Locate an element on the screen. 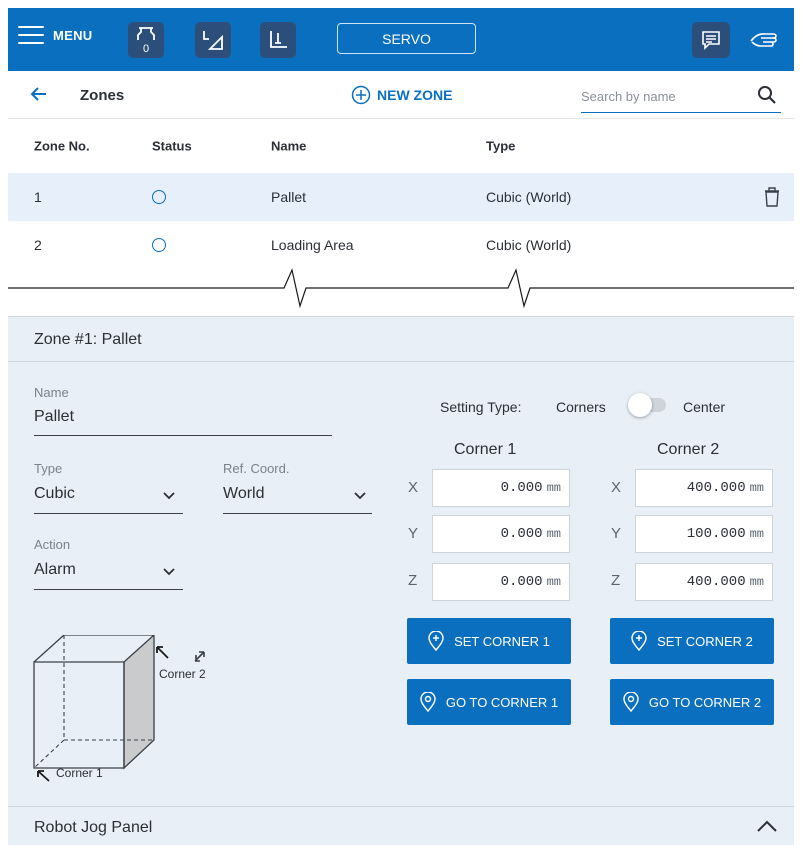 The height and width of the screenshot is (845, 802). corner2-y-value: 100.000 is located at coordinates (716, 534).